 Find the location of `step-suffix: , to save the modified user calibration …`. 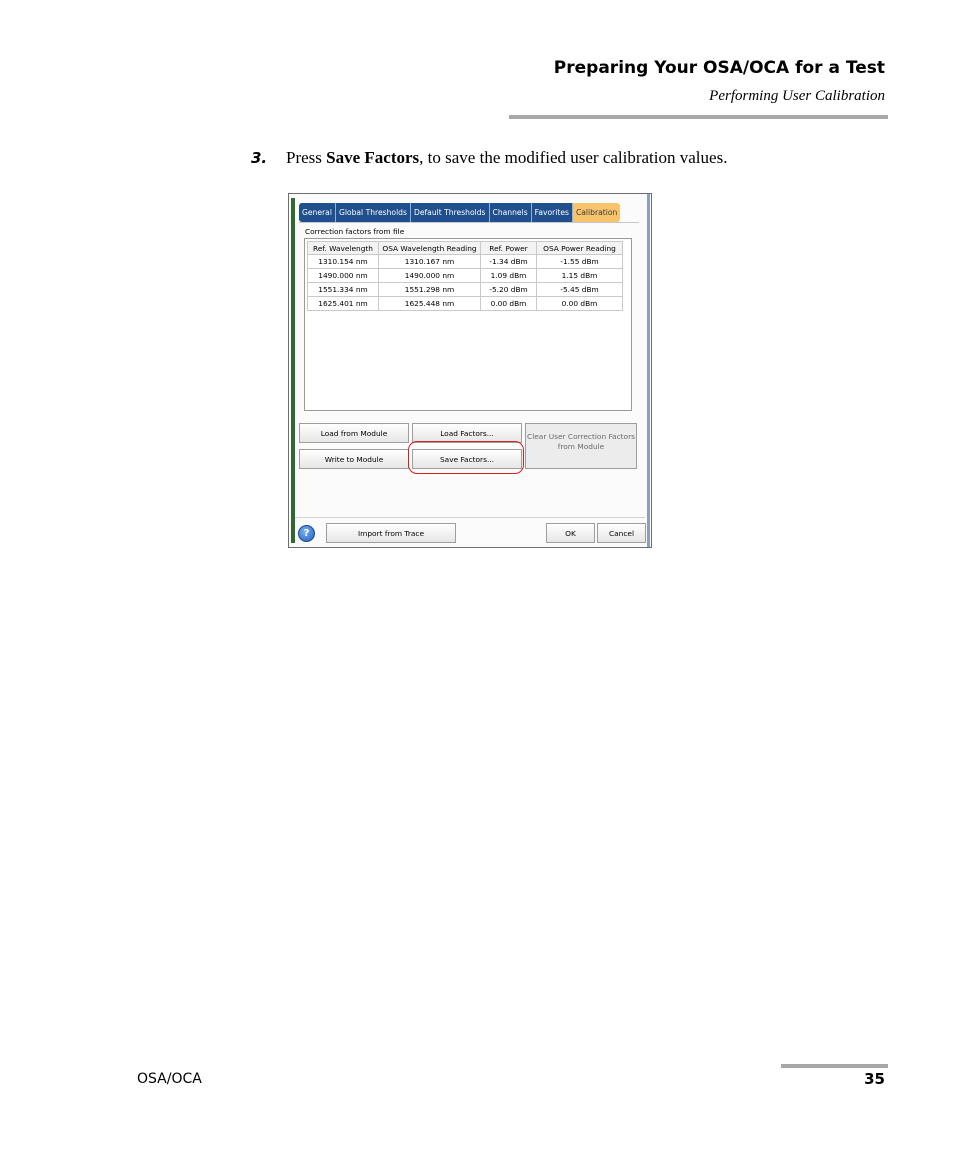

step-suffix: , to save the modified user calibration … is located at coordinates (573, 157).